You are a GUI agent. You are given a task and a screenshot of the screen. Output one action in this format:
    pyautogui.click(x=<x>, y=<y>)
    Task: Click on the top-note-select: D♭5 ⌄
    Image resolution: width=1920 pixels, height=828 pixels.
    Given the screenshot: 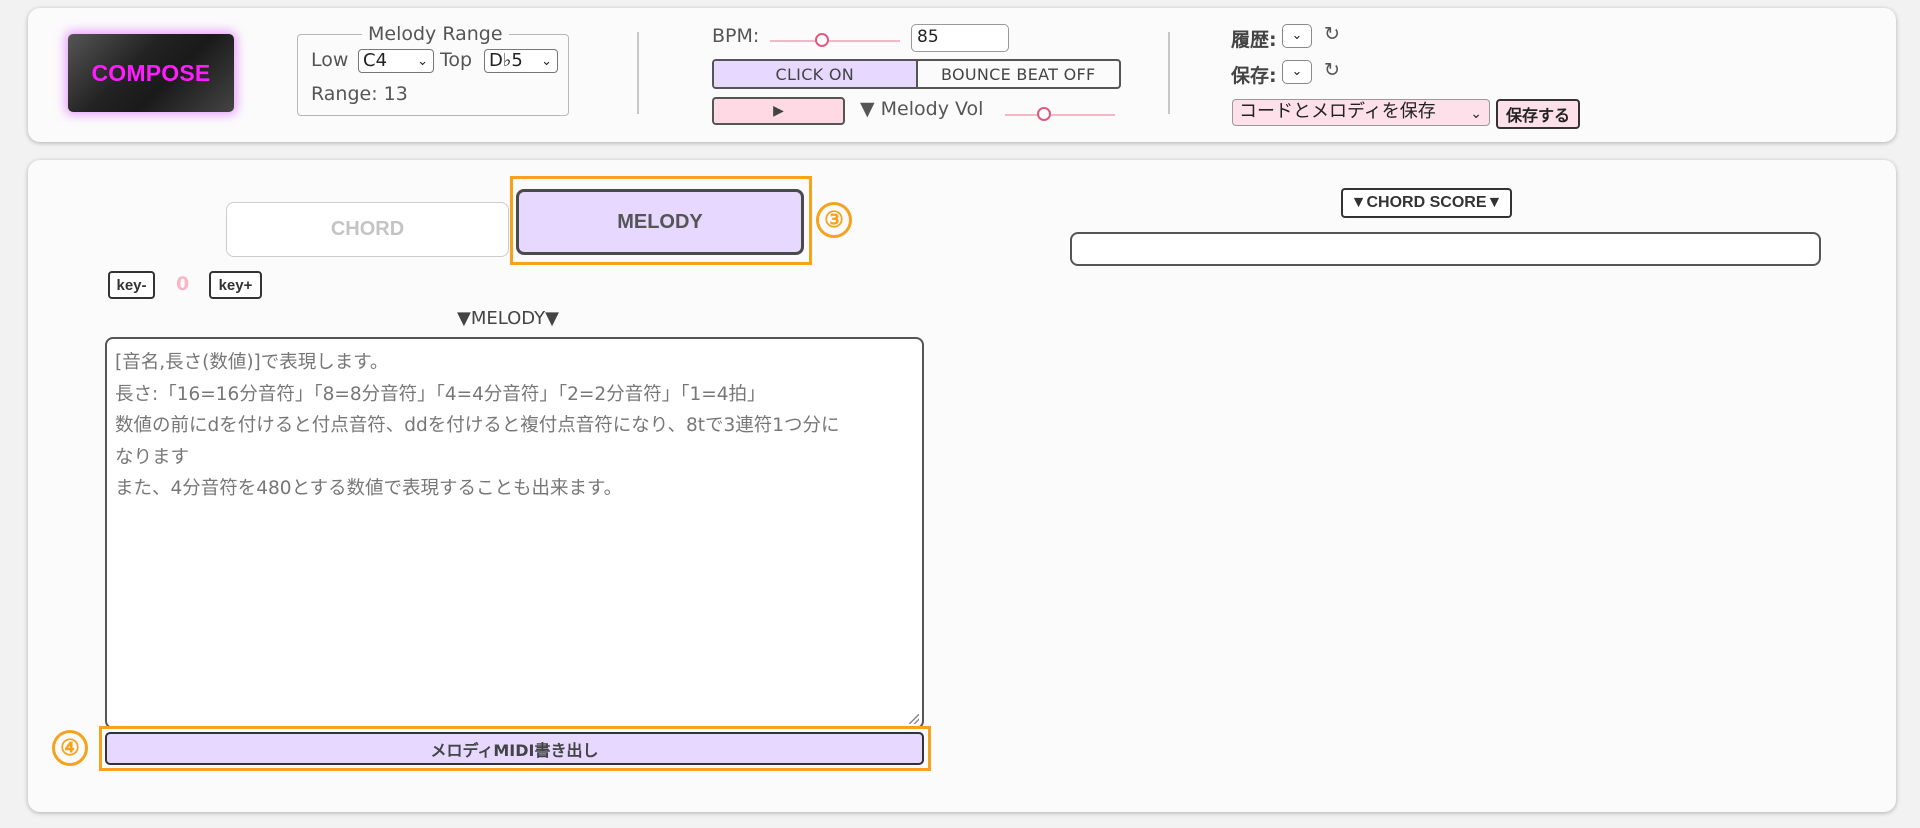 What is the action you would take?
    pyautogui.click(x=521, y=61)
    